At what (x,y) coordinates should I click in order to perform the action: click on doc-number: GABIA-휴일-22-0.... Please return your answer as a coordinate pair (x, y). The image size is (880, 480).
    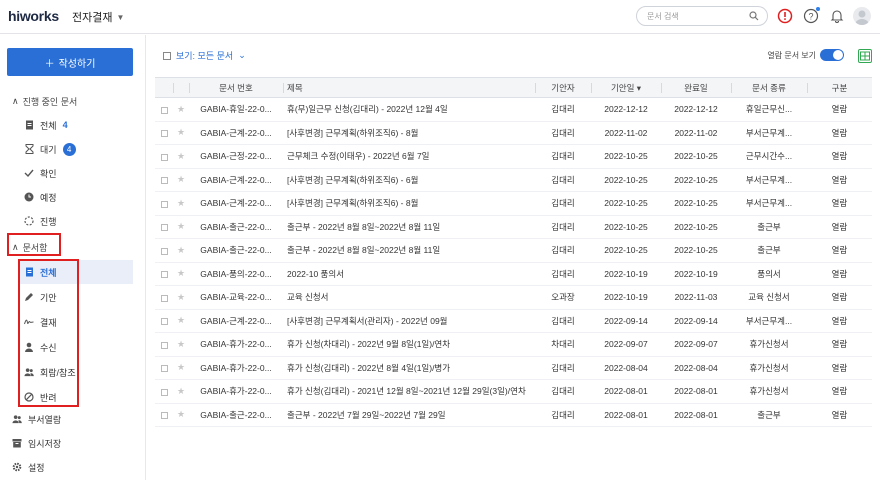
    Looking at the image, I should click on (236, 109).